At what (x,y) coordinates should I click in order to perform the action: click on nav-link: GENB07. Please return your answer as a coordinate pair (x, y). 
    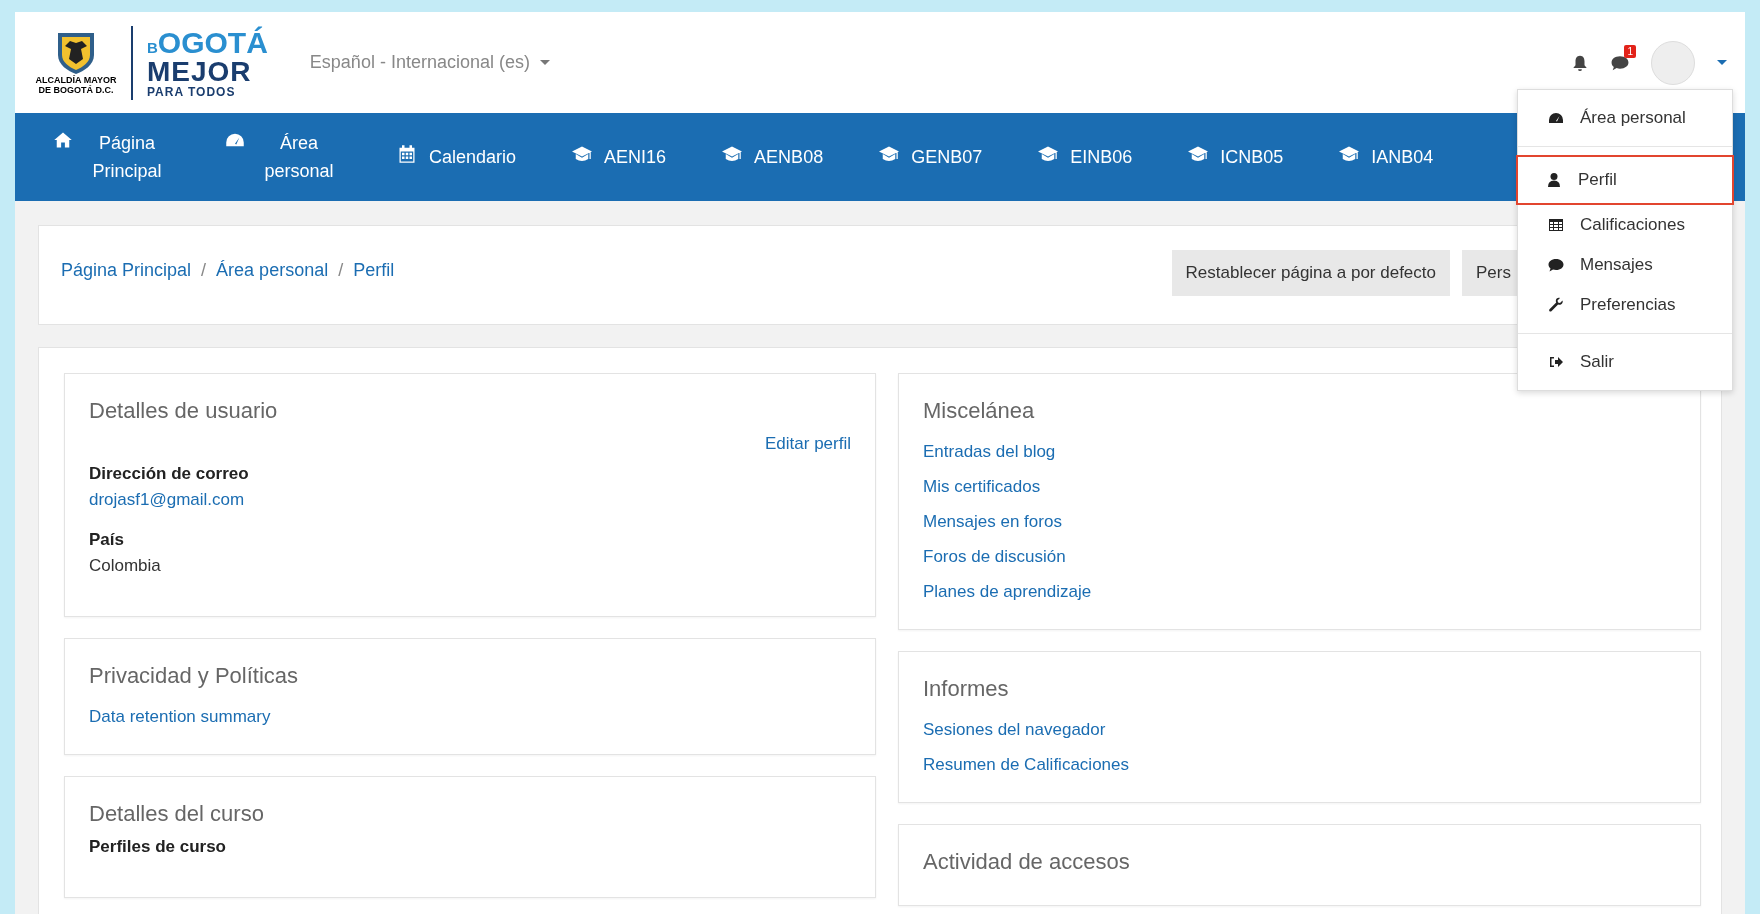
    Looking at the image, I should click on (931, 157).